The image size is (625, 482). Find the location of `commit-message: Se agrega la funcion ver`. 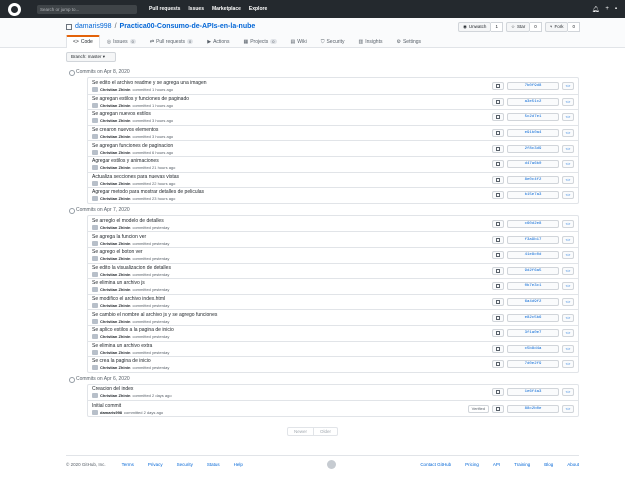

commit-message: Se agrega la funcion ver is located at coordinates (292, 237).